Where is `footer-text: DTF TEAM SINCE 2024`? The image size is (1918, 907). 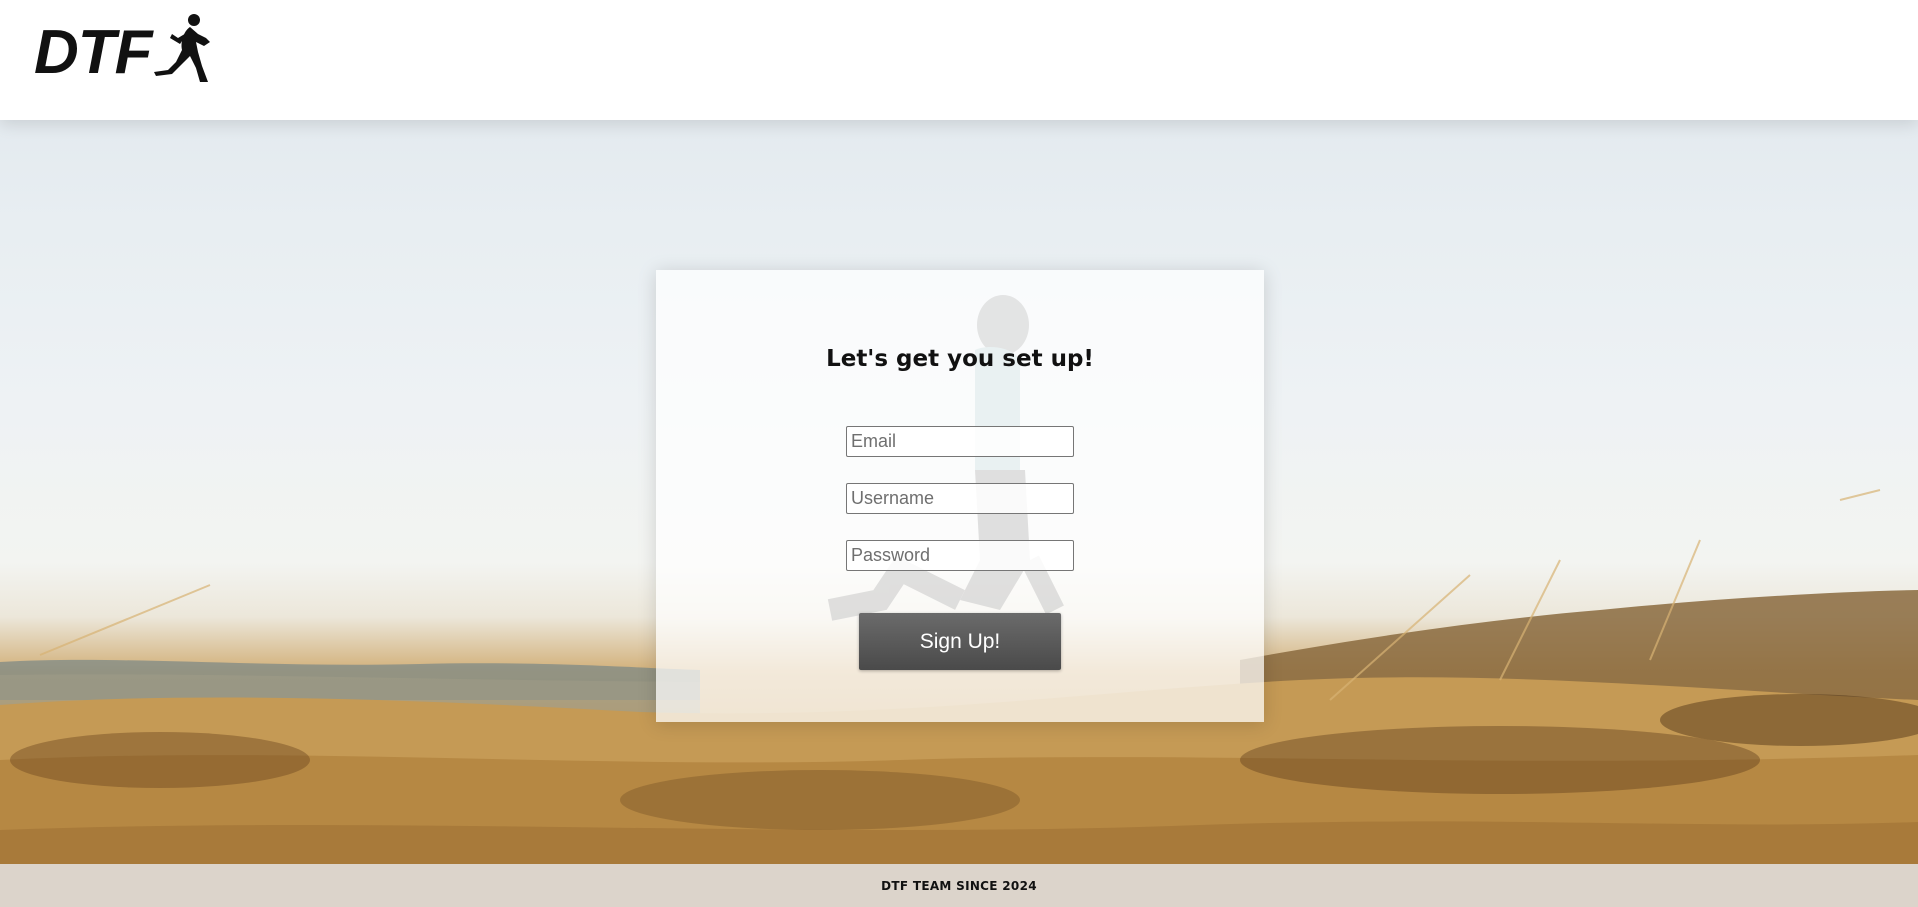
footer-text: DTF TEAM SINCE 2024 is located at coordinates (959, 885).